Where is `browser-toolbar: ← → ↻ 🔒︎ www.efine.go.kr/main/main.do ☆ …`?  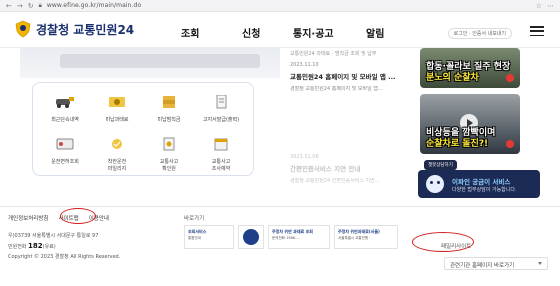 browser-toolbar: ← → ↻ 🔒︎ www.efine.go.kr/main/main.do ☆ … is located at coordinates (280, 6).